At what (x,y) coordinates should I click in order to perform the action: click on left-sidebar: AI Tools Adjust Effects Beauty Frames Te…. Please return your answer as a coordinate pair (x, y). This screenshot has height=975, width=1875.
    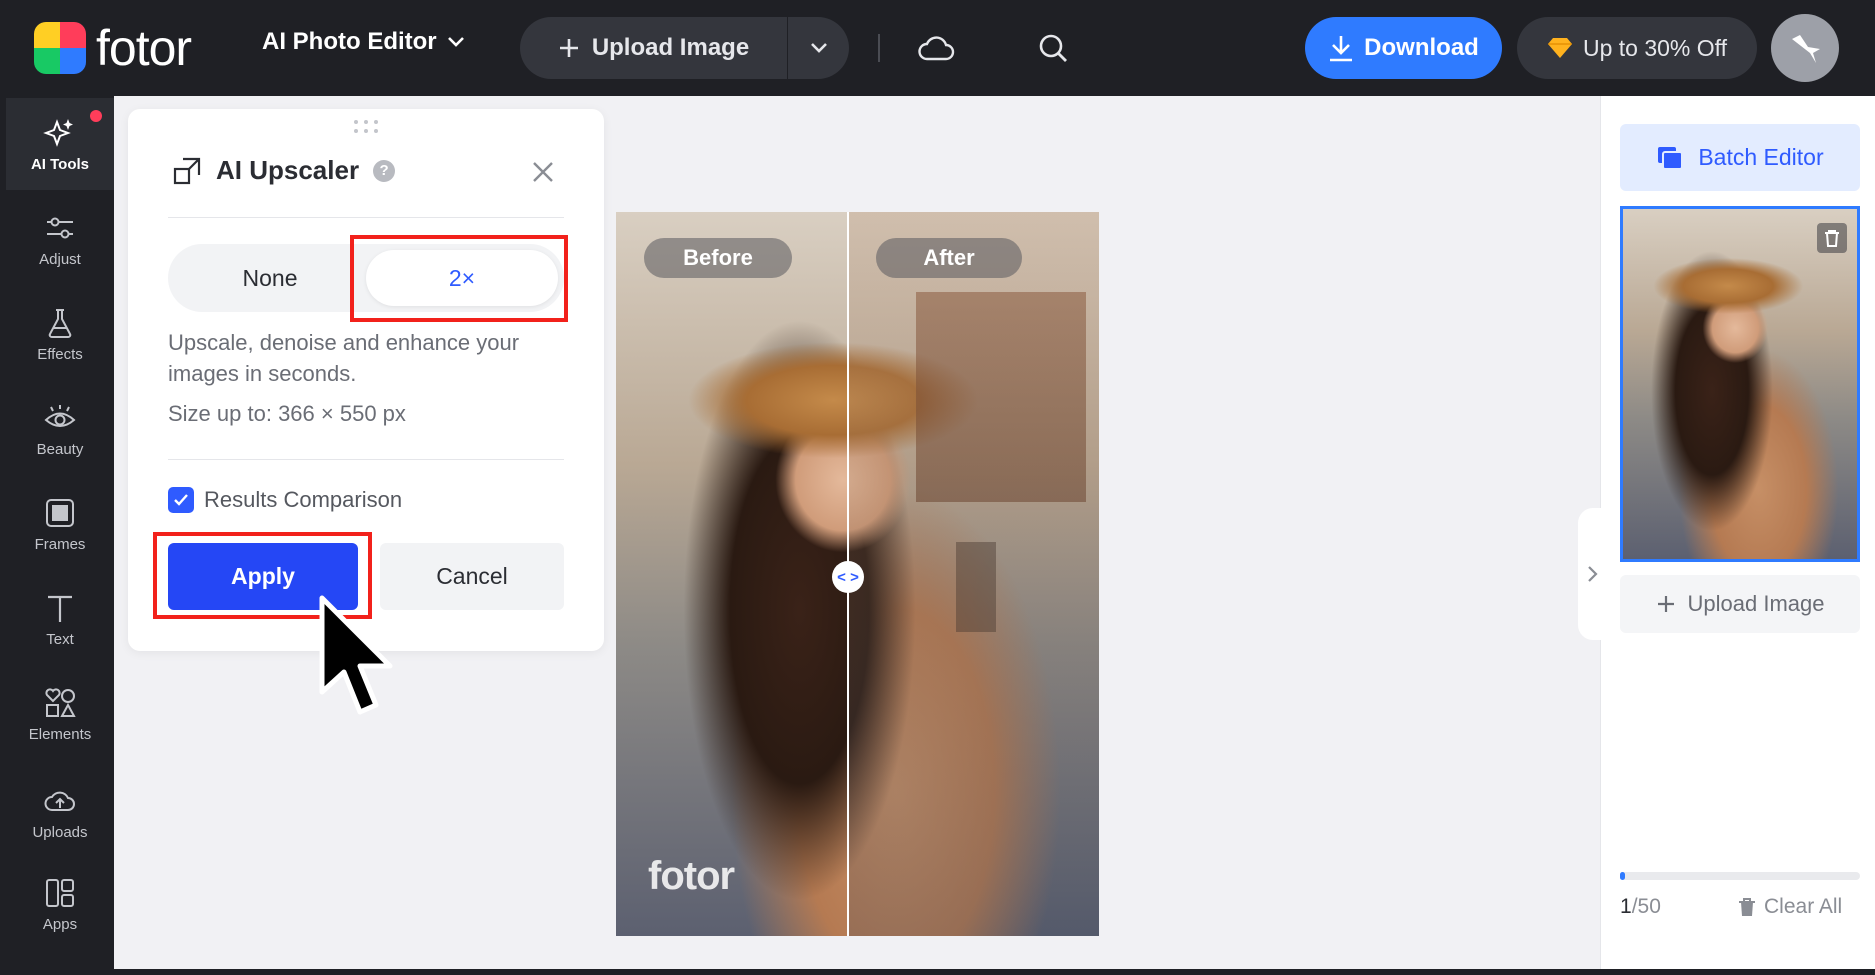
    Looking at the image, I should click on (57, 535).